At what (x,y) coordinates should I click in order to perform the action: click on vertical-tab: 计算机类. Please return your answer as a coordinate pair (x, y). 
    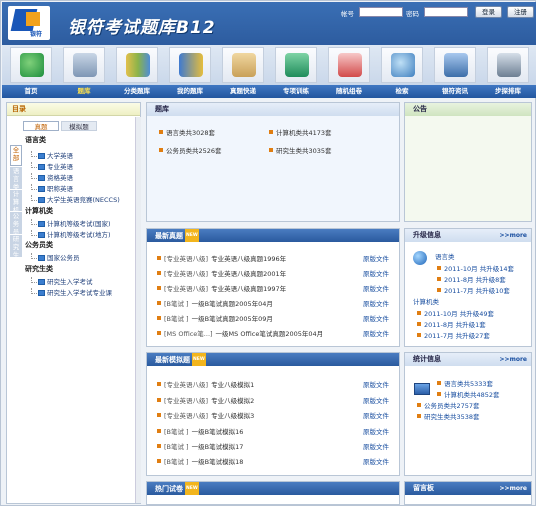
    Looking at the image, I should click on (16, 200).